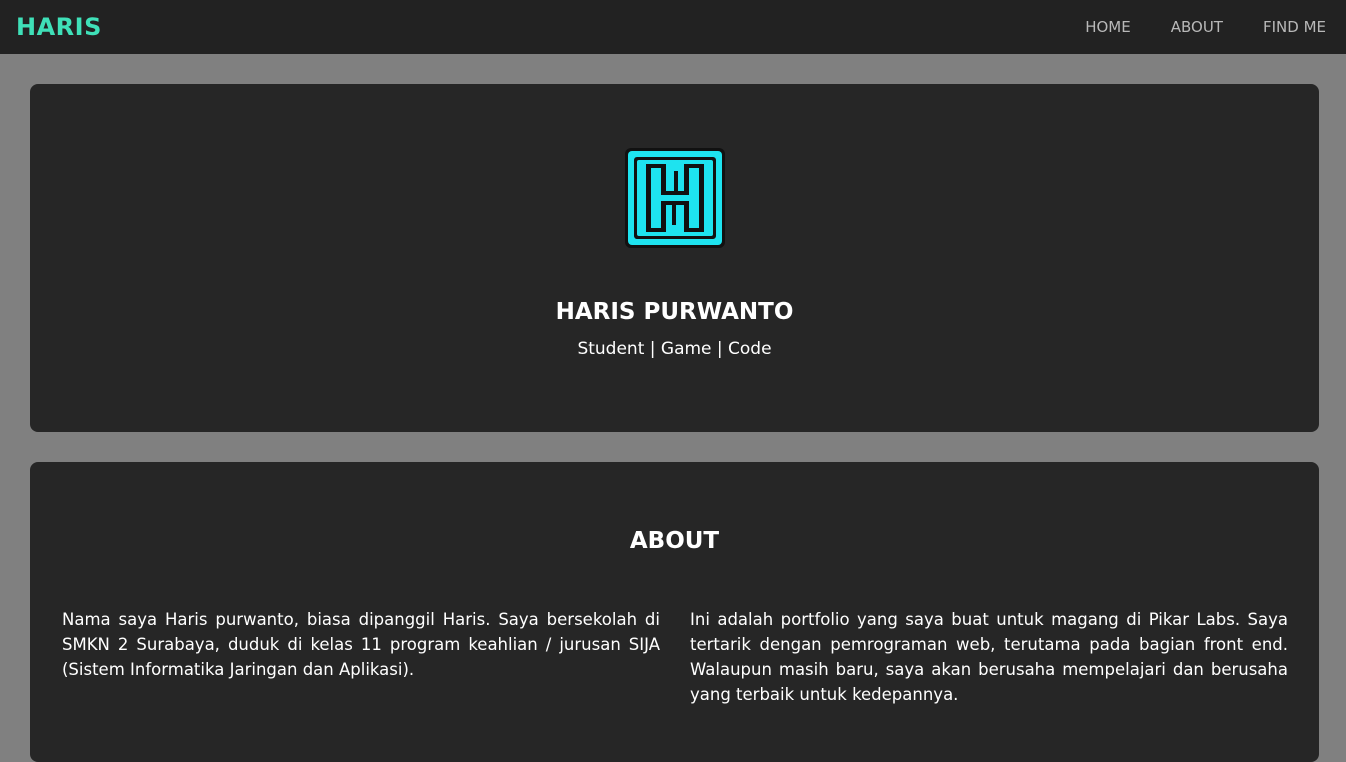 The height and width of the screenshot is (762, 1346). Describe the element at coordinates (674, 349) in the screenshot. I see `profile-tagline: Student | Game | Code` at that location.